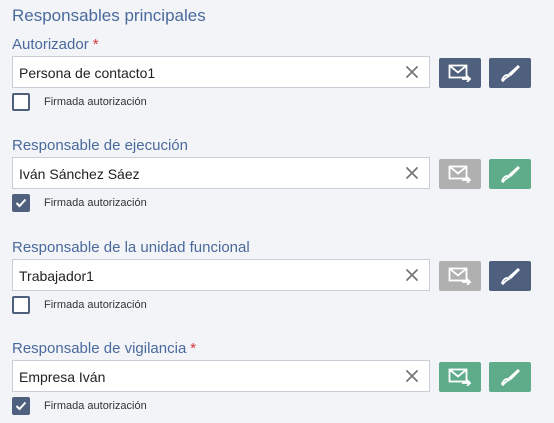 The image size is (554, 423). Describe the element at coordinates (221, 376) in the screenshot. I see `responsable-vigilancia-field: Empresa Iván` at that location.